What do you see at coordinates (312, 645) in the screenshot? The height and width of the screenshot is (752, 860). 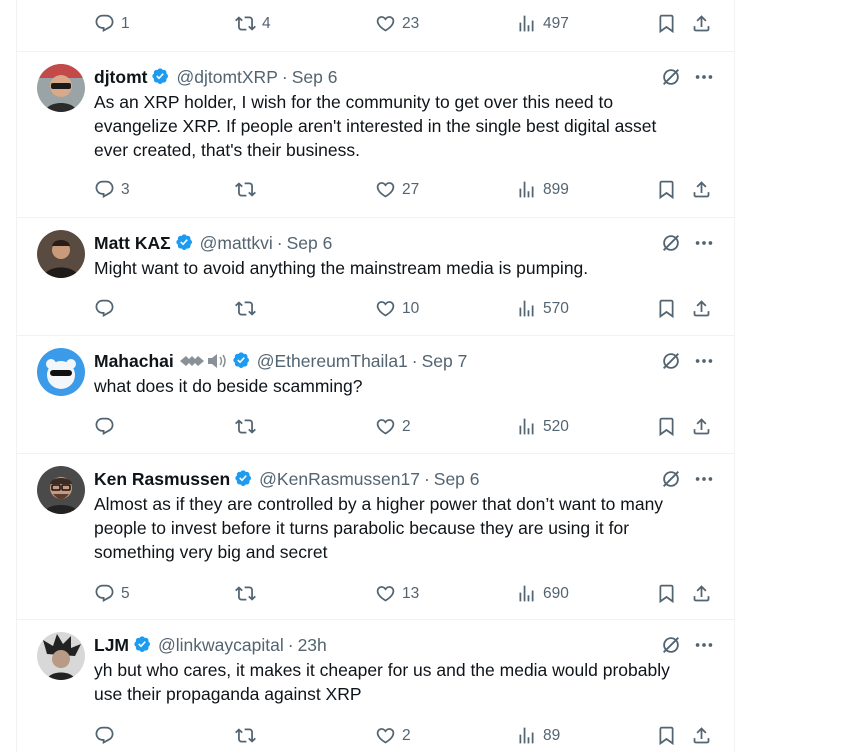 I see `post-date: 23h` at bounding box center [312, 645].